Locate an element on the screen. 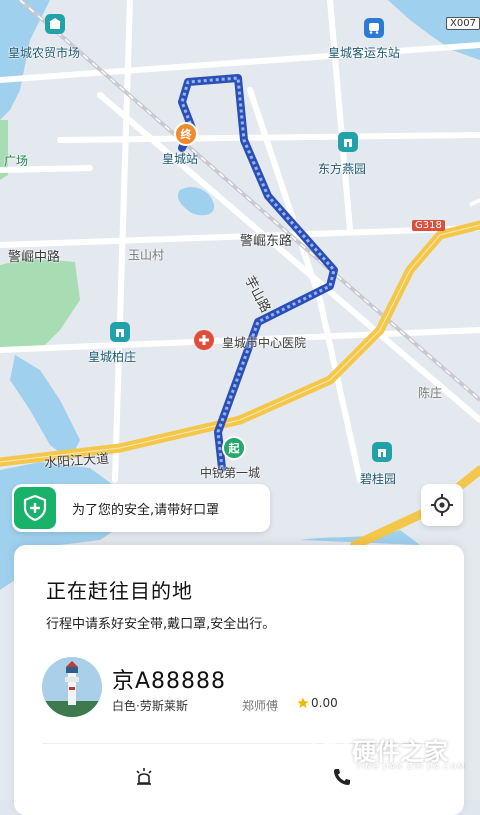 This screenshot has width=480, height=815. alarm-button is located at coordinates (144, 777).